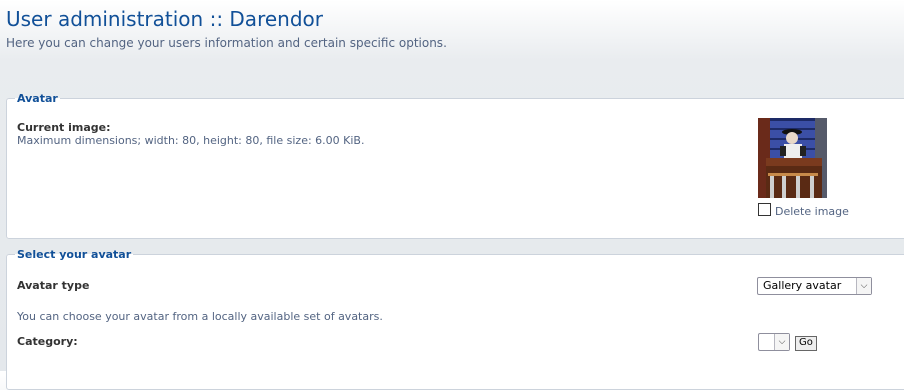 The image size is (904, 390). What do you see at coordinates (802, 286) in the screenshot?
I see `avatar-type-select-value: Gallery avatar` at bounding box center [802, 286].